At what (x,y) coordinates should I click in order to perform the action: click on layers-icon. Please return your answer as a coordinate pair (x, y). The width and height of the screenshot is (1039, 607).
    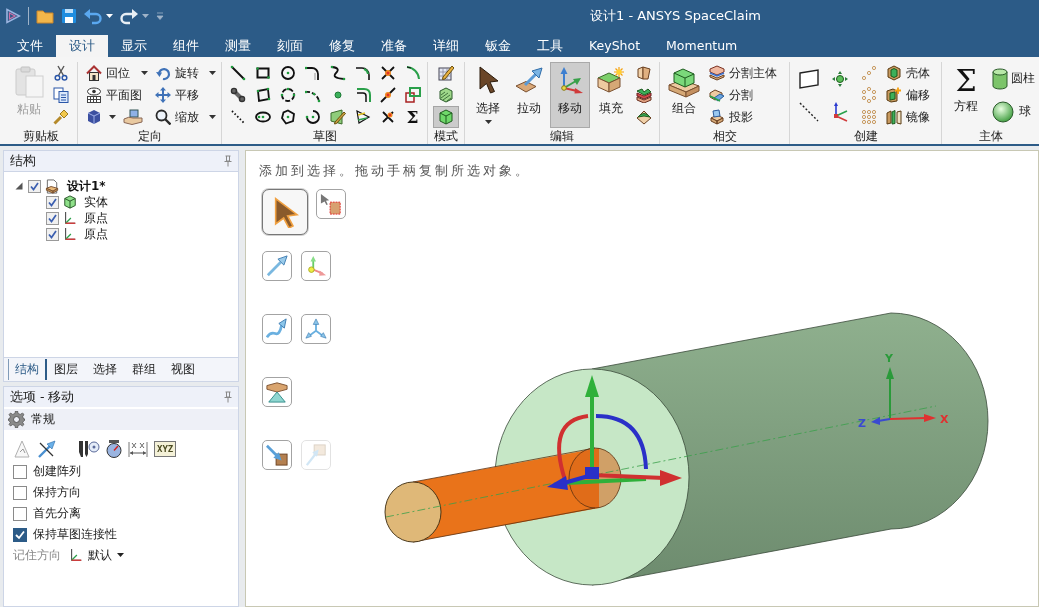
    Looking at the image, I should click on (644, 95).